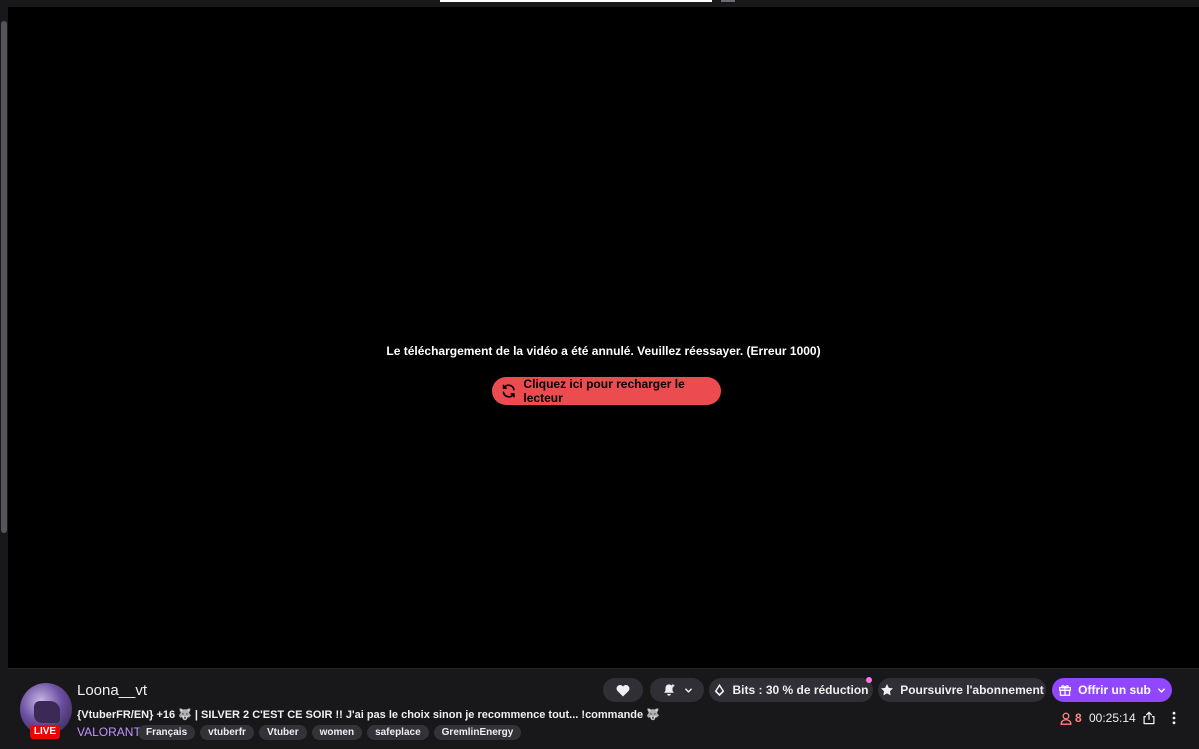 This screenshot has width=1199, height=749. What do you see at coordinates (4, 277) in the screenshot?
I see `scrollbar-thumb` at bounding box center [4, 277].